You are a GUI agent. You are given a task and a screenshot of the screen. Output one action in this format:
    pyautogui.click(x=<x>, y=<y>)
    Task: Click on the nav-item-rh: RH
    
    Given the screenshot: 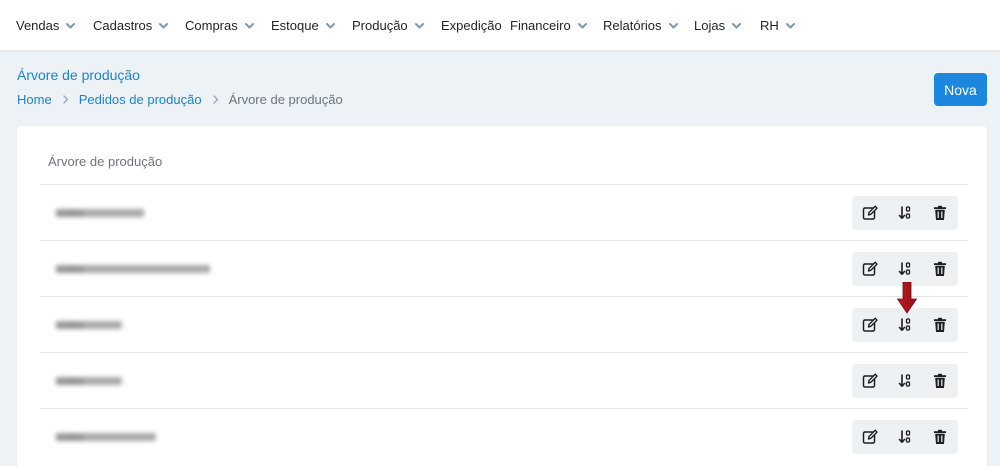 What is the action you would take?
    pyautogui.click(x=778, y=25)
    